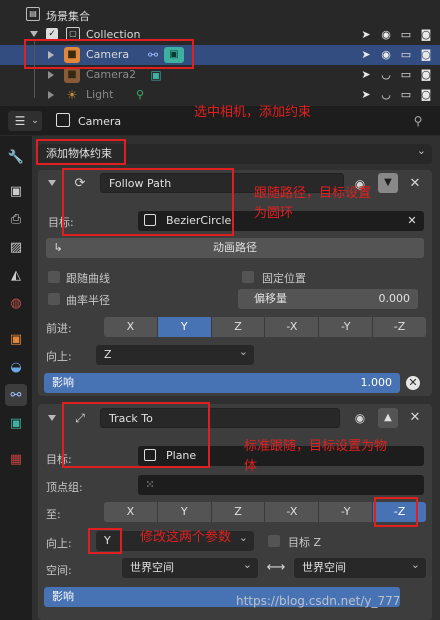 This screenshot has width=440, height=620. I want to click on outliner-item-label: Collection, so click(113, 34).